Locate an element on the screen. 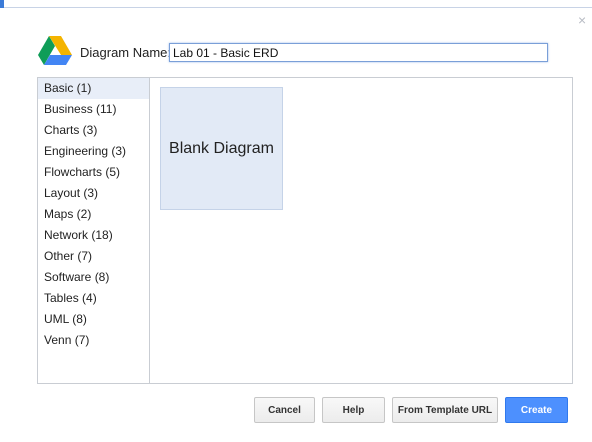 Image resolution: width=592 pixels, height=442 pixels. category-item-venn: Venn (7) is located at coordinates (93, 340).